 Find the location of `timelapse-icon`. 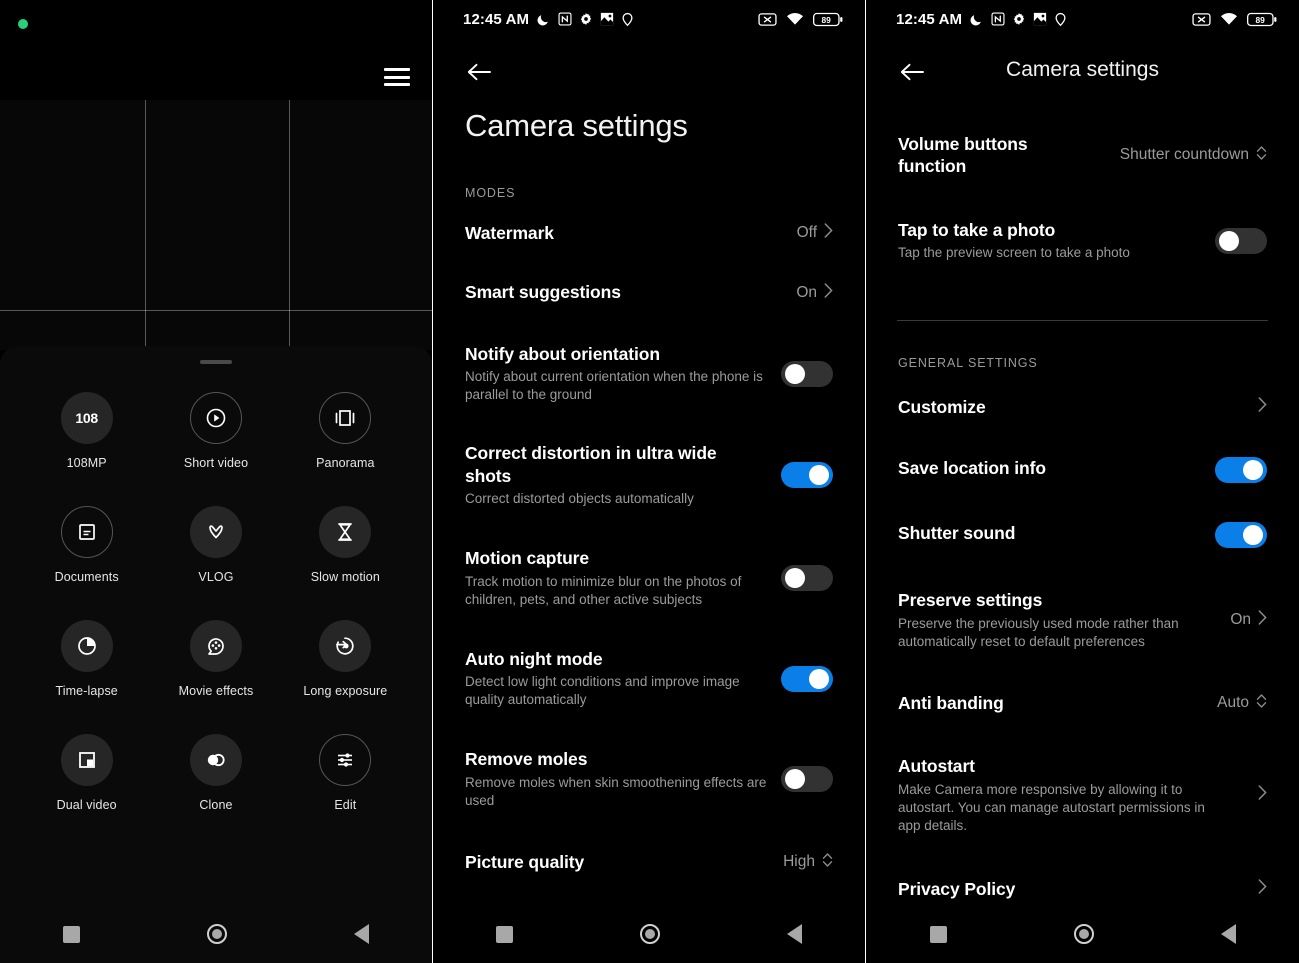

timelapse-icon is located at coordinates (86, 646).